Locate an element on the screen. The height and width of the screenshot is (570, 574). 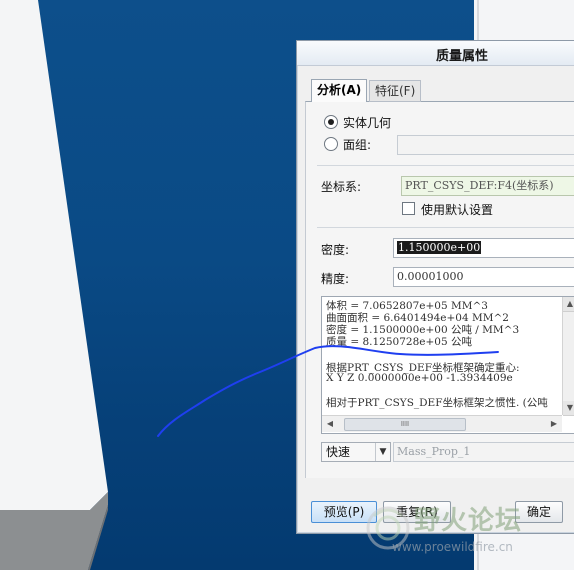
hand-drawn-annotation is located at coordinates (328, 391).